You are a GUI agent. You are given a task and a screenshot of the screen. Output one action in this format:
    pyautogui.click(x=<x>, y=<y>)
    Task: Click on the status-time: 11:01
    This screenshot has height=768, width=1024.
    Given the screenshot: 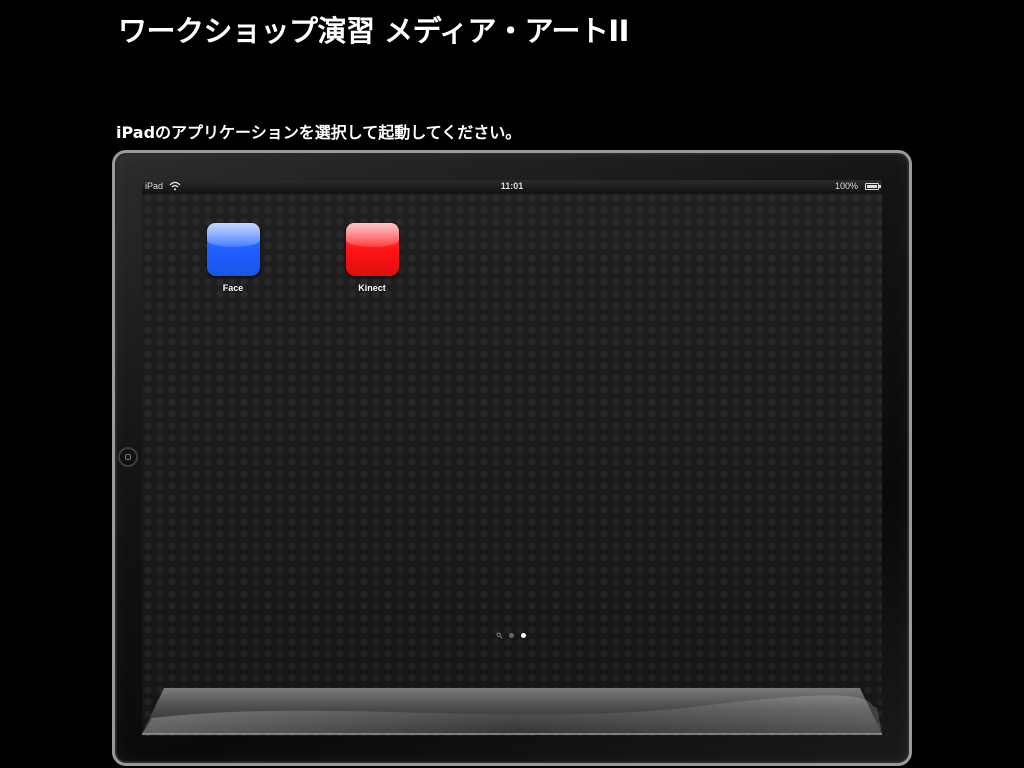 What is the action you would take?
    pyautogui.click(x=512, y=186)
    